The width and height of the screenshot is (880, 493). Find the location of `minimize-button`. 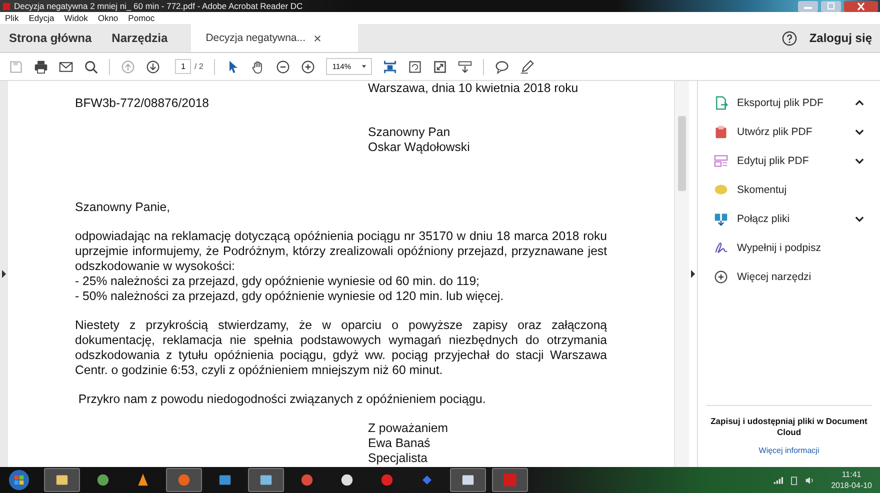

minimize-button is located at coordinates (808, 6).